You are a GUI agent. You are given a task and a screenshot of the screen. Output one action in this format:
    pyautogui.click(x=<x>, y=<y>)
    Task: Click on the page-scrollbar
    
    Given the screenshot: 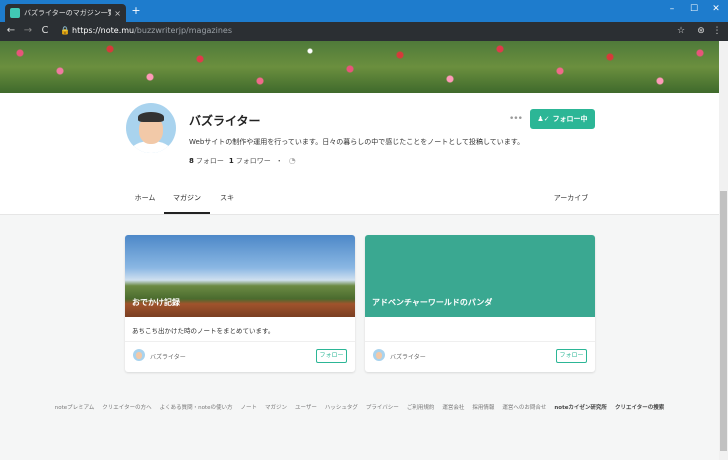 What is the action you would take?
    pyautogui.click(x=723, y=250)
    